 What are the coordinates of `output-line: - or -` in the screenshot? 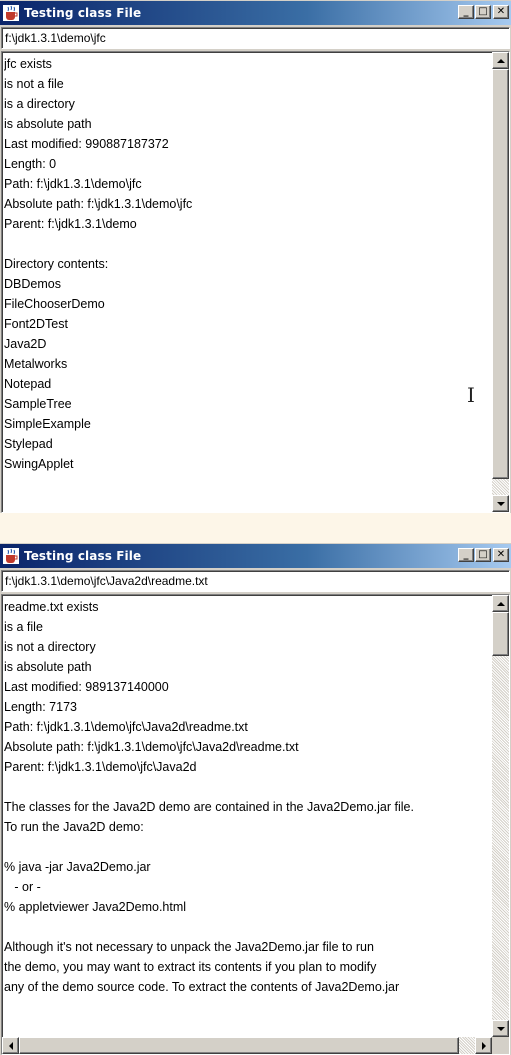 It's located at (22, 887).